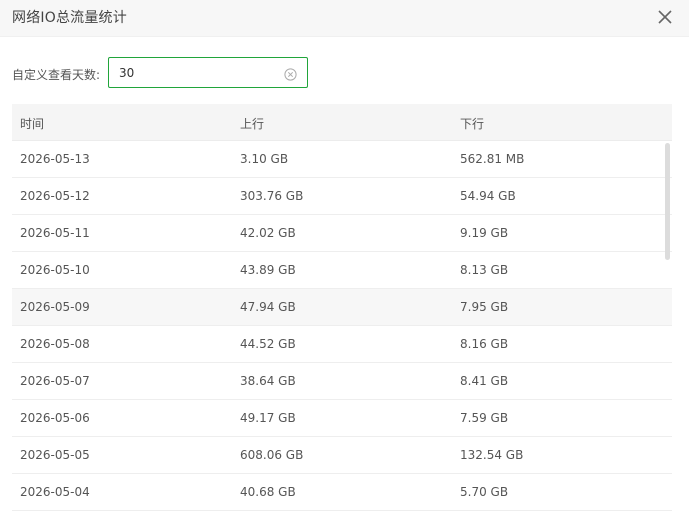 This screenshot has width=689, height=528. What do you see at coordinates (484, 418) in the screenshot?
I see `cell-download: 7.59 GB` at bounding box center [484, 418].